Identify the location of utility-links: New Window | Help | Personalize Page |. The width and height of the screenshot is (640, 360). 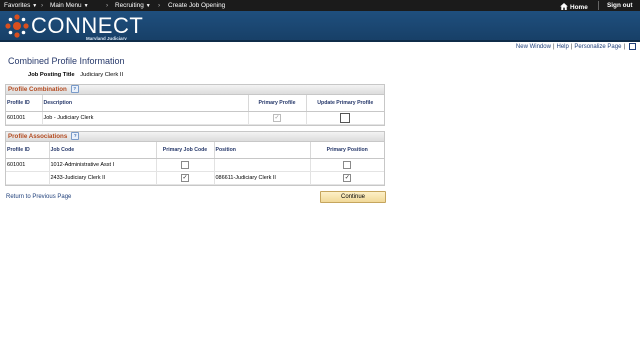
(576, 46).